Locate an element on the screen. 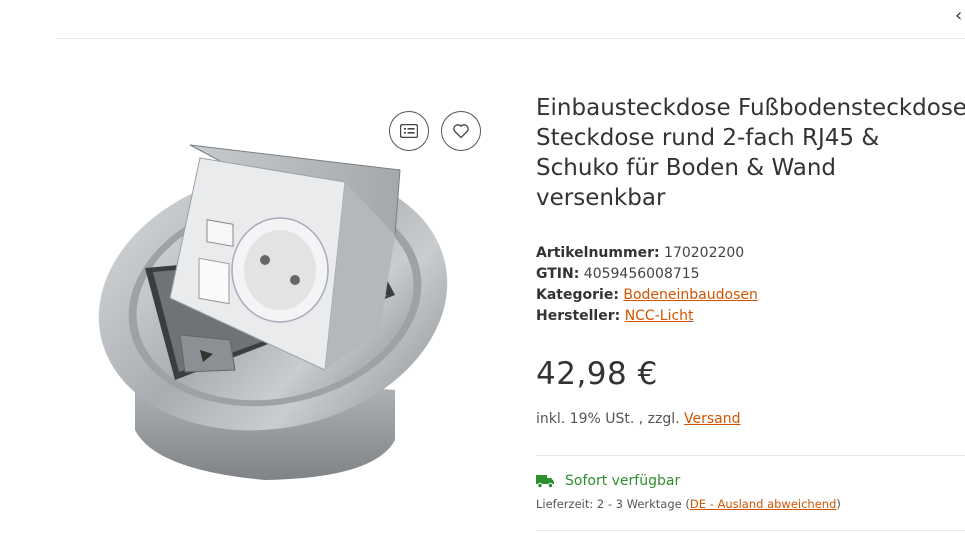  product-title-line: versenkbar is located at coordinates (601, 198).